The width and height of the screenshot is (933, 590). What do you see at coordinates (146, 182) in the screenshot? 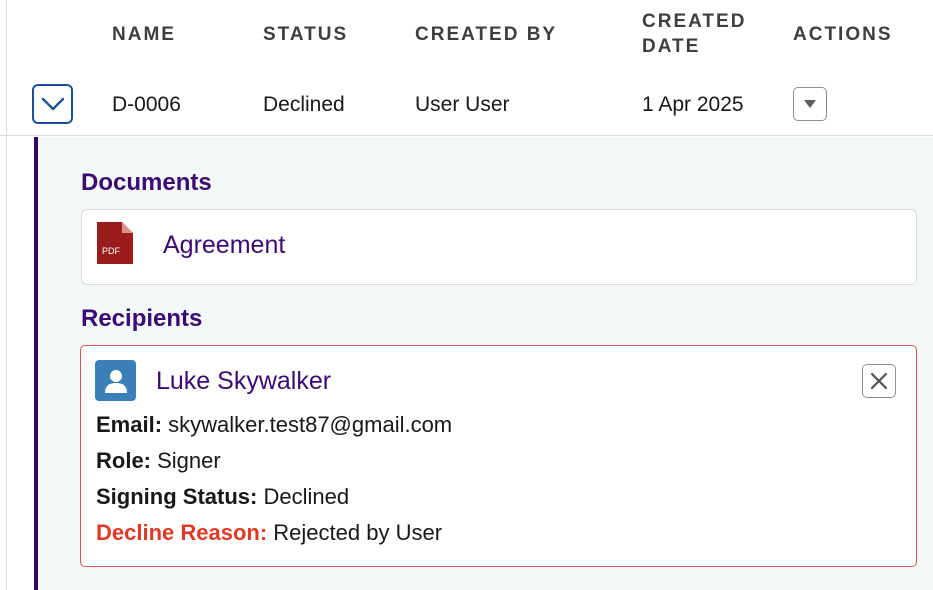
I see `documents-section-title: Documents` at bounding box center [146, 182].